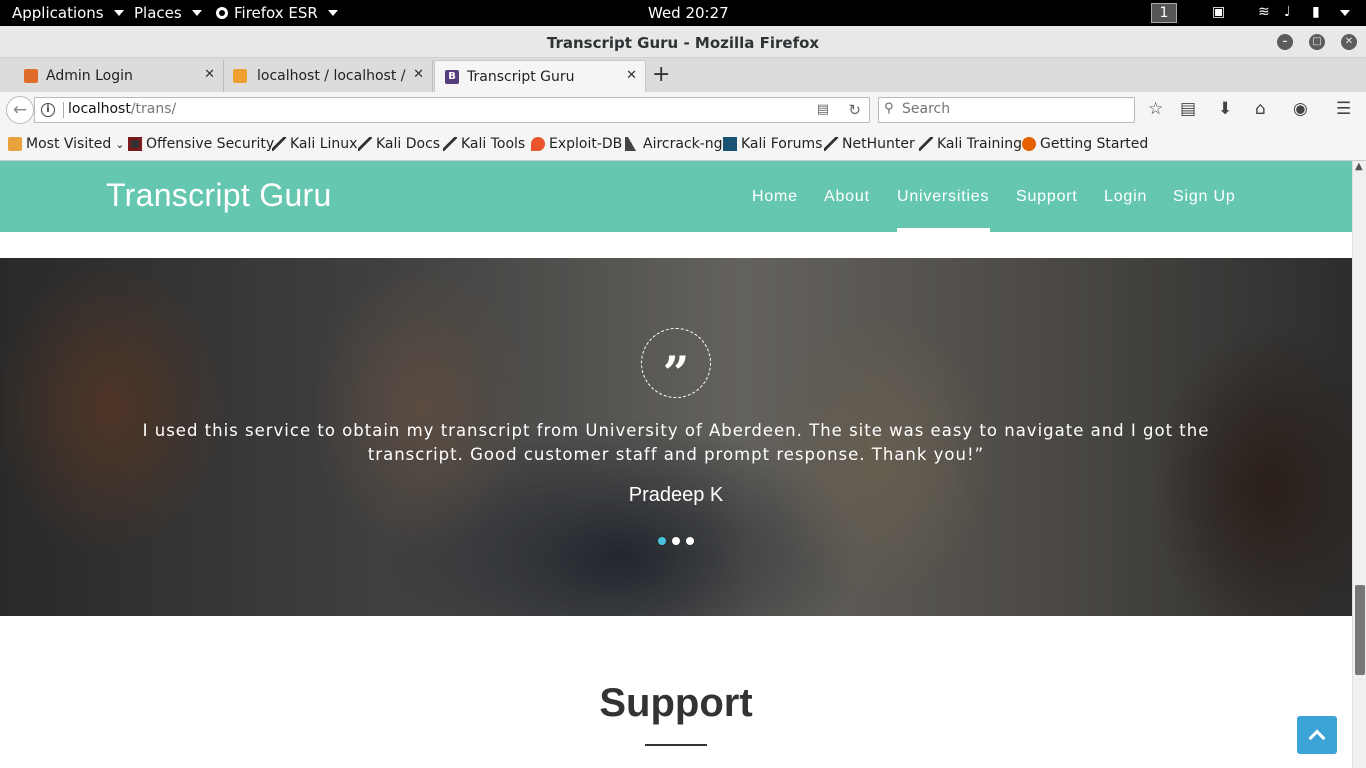  What do you see at coordinates (1360, 630) in the screenshot?
I see `scrollbar-thumb` at bounding box center [1360, 630].